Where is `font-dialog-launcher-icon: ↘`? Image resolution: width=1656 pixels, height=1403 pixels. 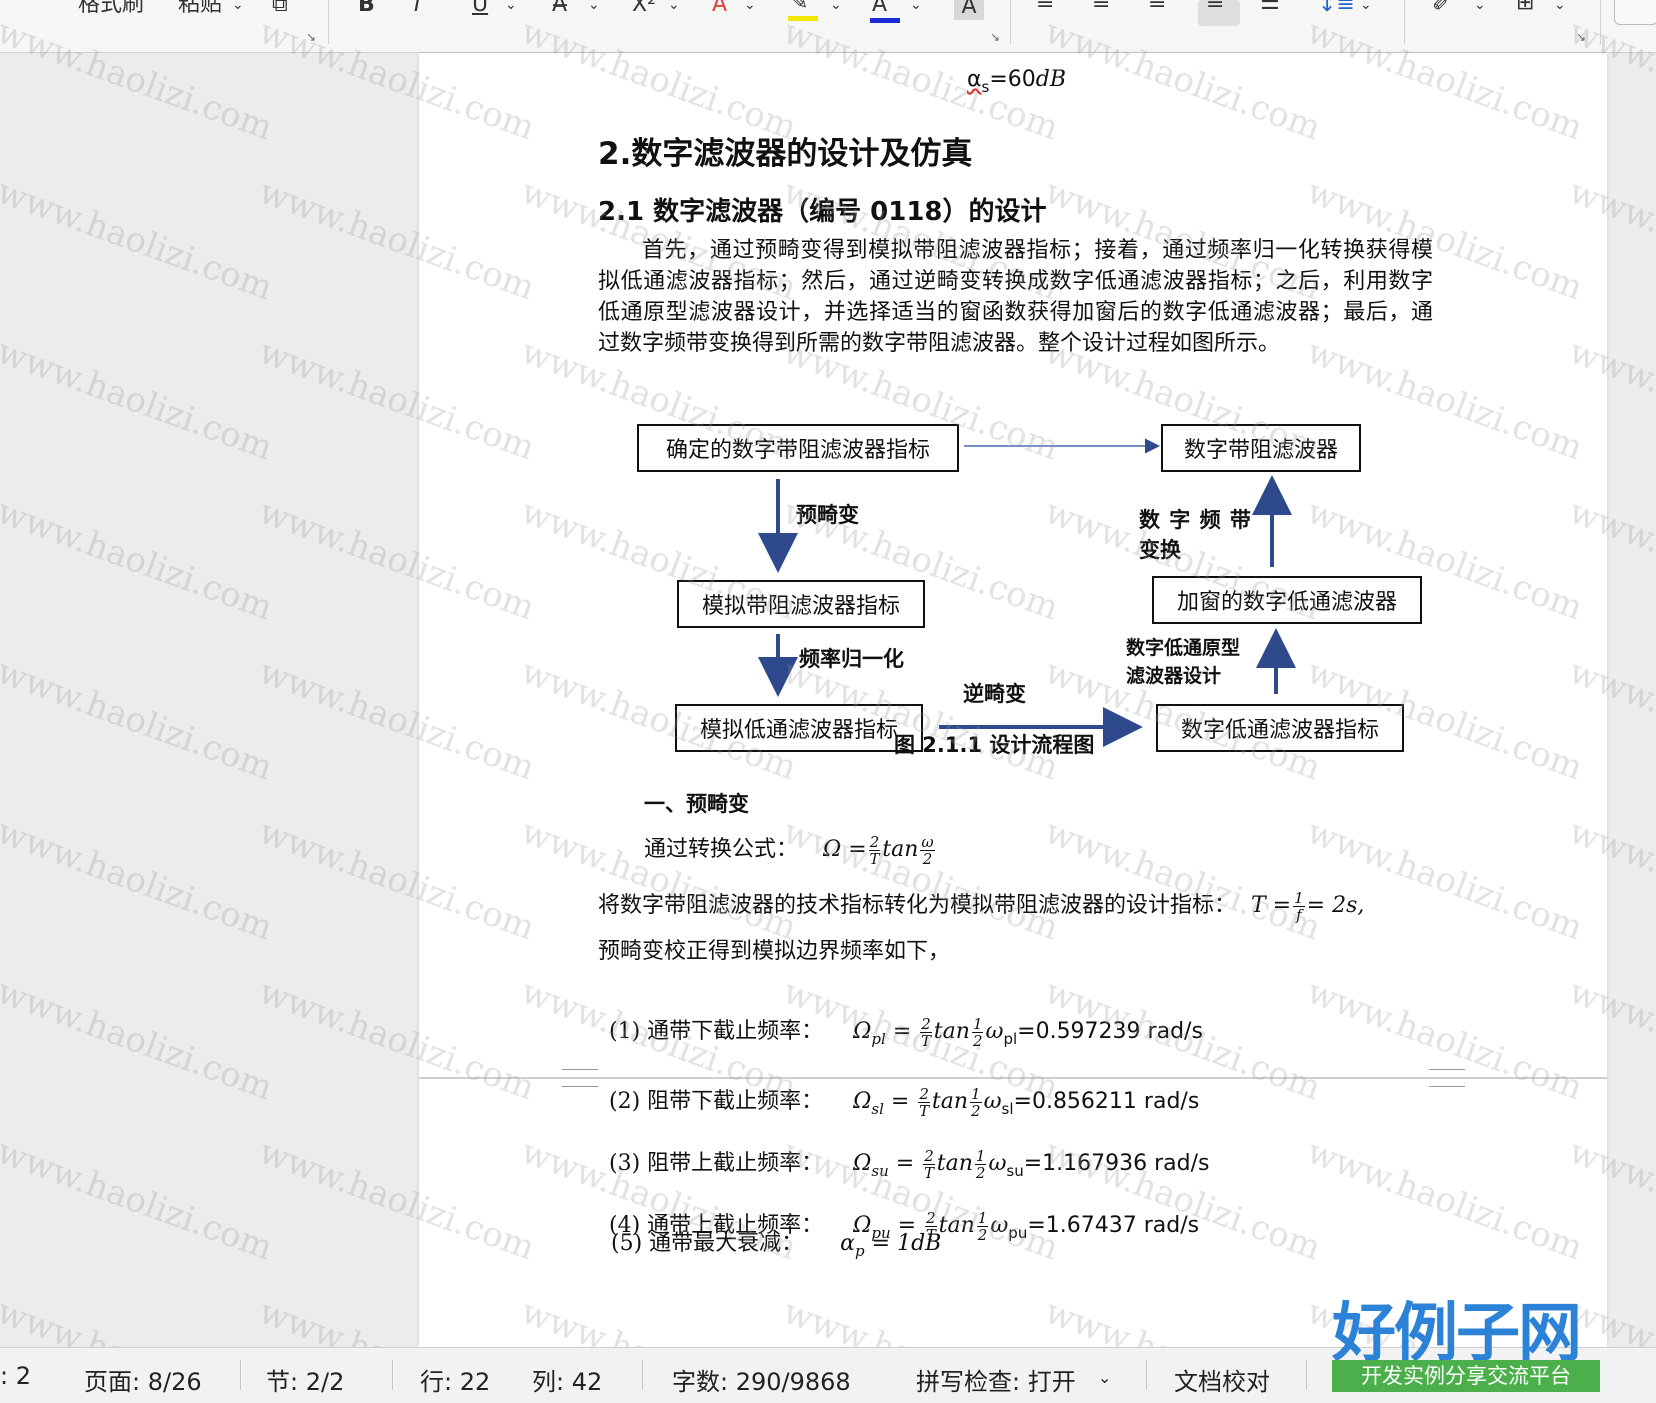
font-dialog-launcher-icon: ↘ is located at coordinates (995, 37).